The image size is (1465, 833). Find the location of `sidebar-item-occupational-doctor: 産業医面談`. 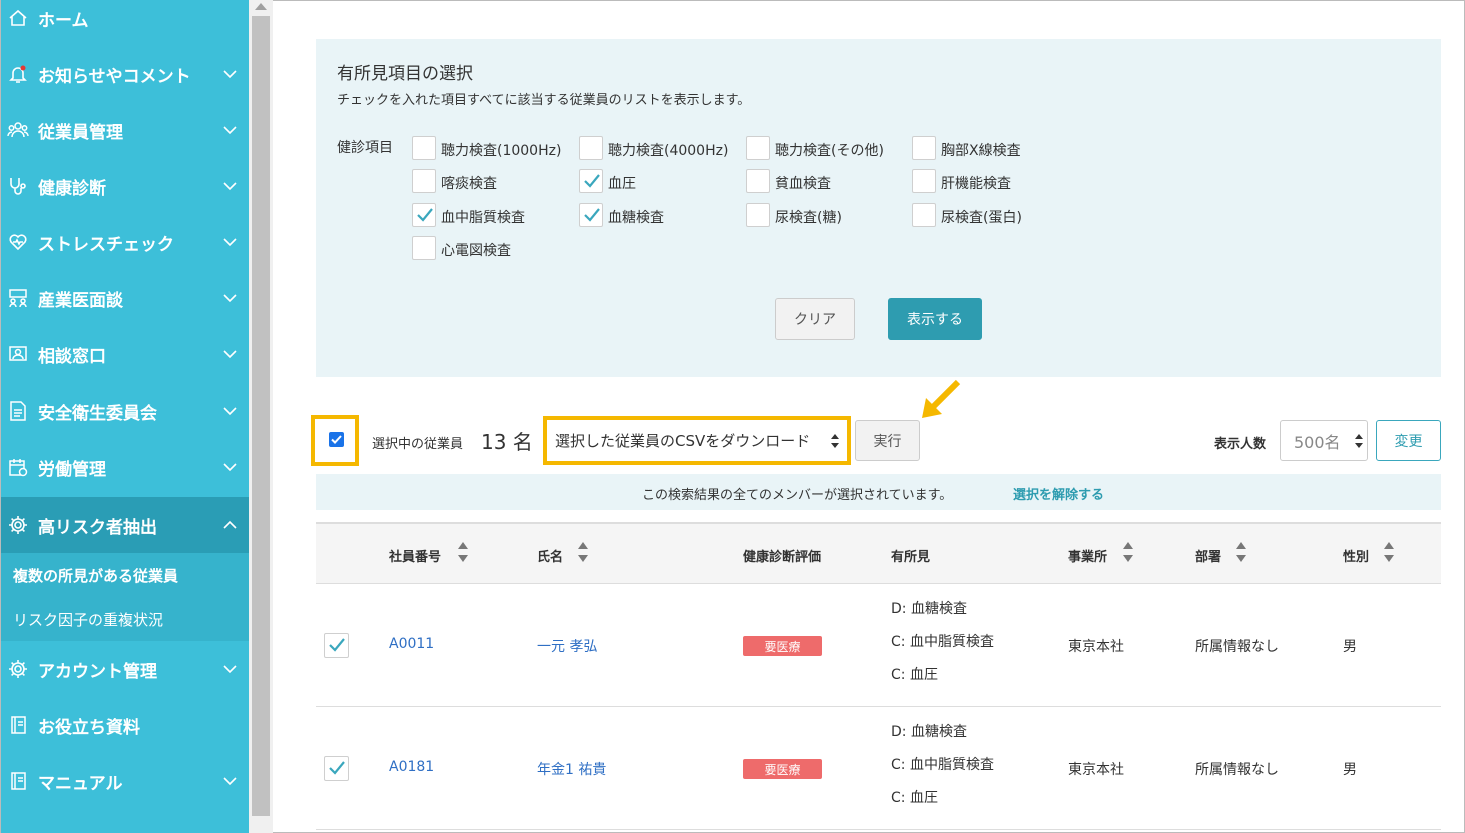

sidebar-item-occupational-doctor: 産業医面談 is located at coordinates (125, 298).